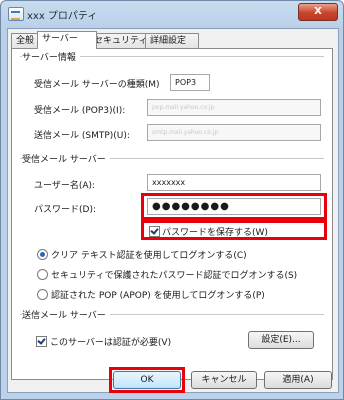  Describe the element at coordinates (80, 111) in the screenshot. I see `incoming-server-label: 受信メール (POP3)(I):` at that location.